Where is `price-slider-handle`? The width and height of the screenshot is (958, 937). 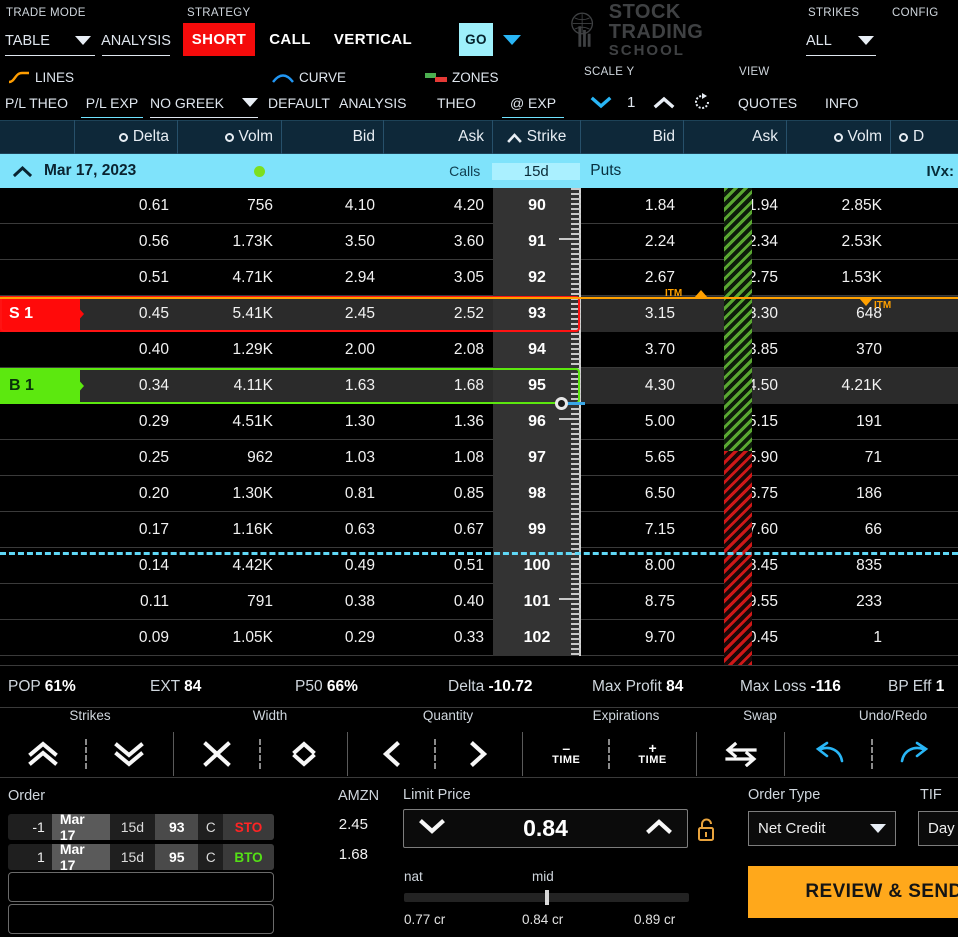
price-slider-handle is located at coordinates (547, 897).